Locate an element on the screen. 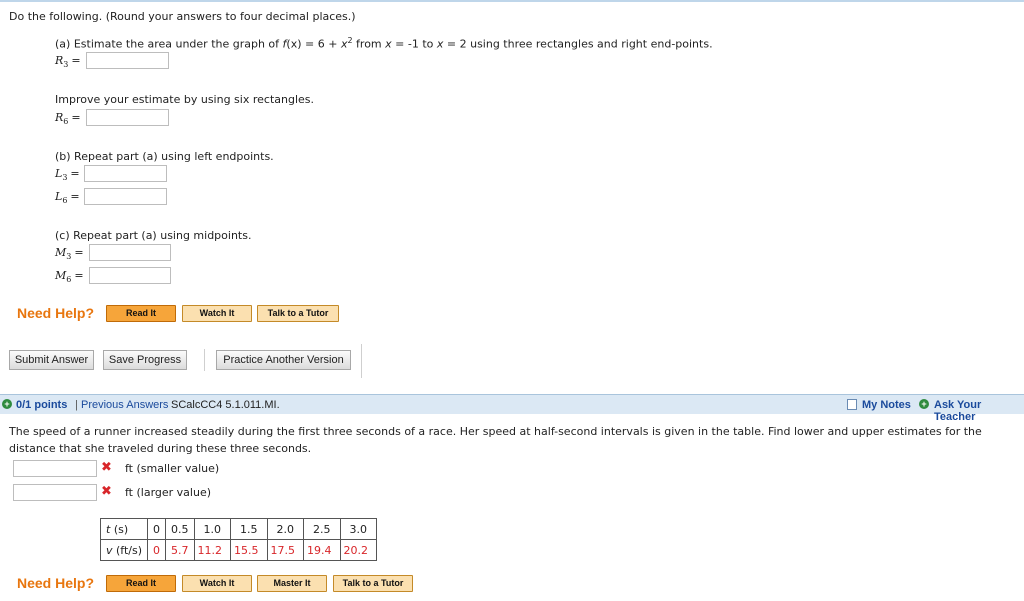  table-cell: 3.0 is located at coordinates (358, 529).